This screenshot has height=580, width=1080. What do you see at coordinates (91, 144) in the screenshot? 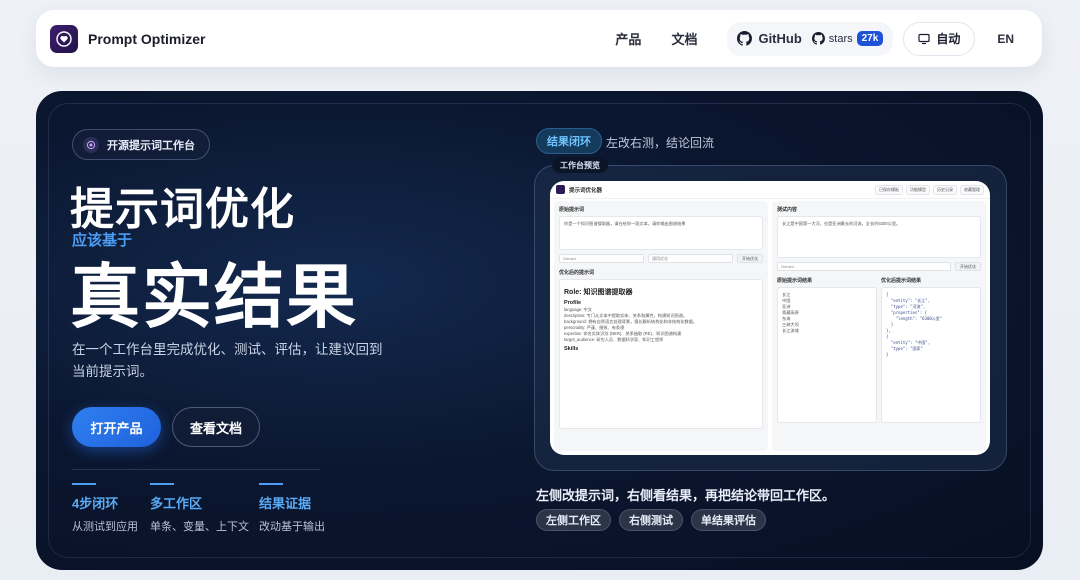
I see `target-icon` at bounding box center [91, 144].